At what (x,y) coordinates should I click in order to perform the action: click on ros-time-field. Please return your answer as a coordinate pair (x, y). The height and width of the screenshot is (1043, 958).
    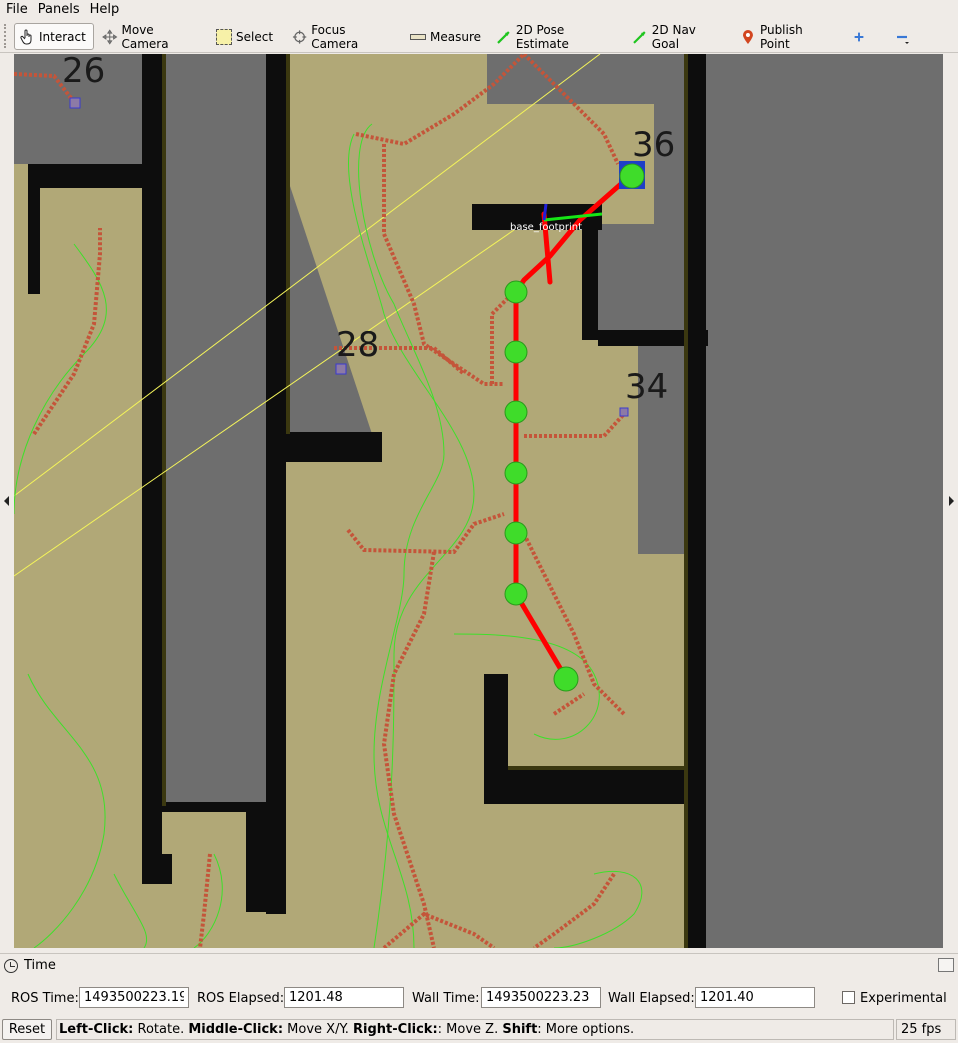
    Looking at the image, I should click on (134, 997).